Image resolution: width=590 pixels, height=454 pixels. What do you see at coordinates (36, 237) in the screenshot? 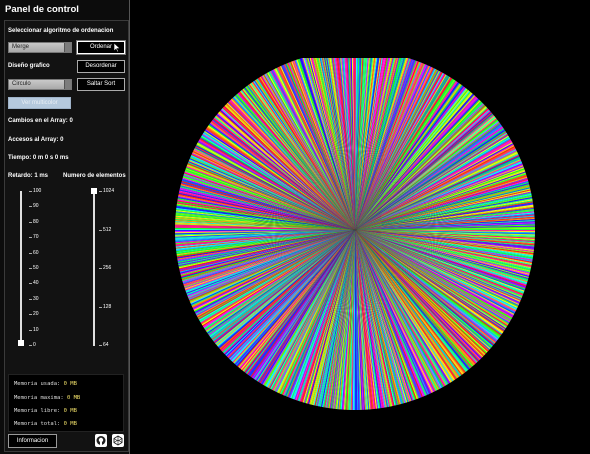
I see `delay-slider-tick-label: 70` at bounding box center [36, 237].